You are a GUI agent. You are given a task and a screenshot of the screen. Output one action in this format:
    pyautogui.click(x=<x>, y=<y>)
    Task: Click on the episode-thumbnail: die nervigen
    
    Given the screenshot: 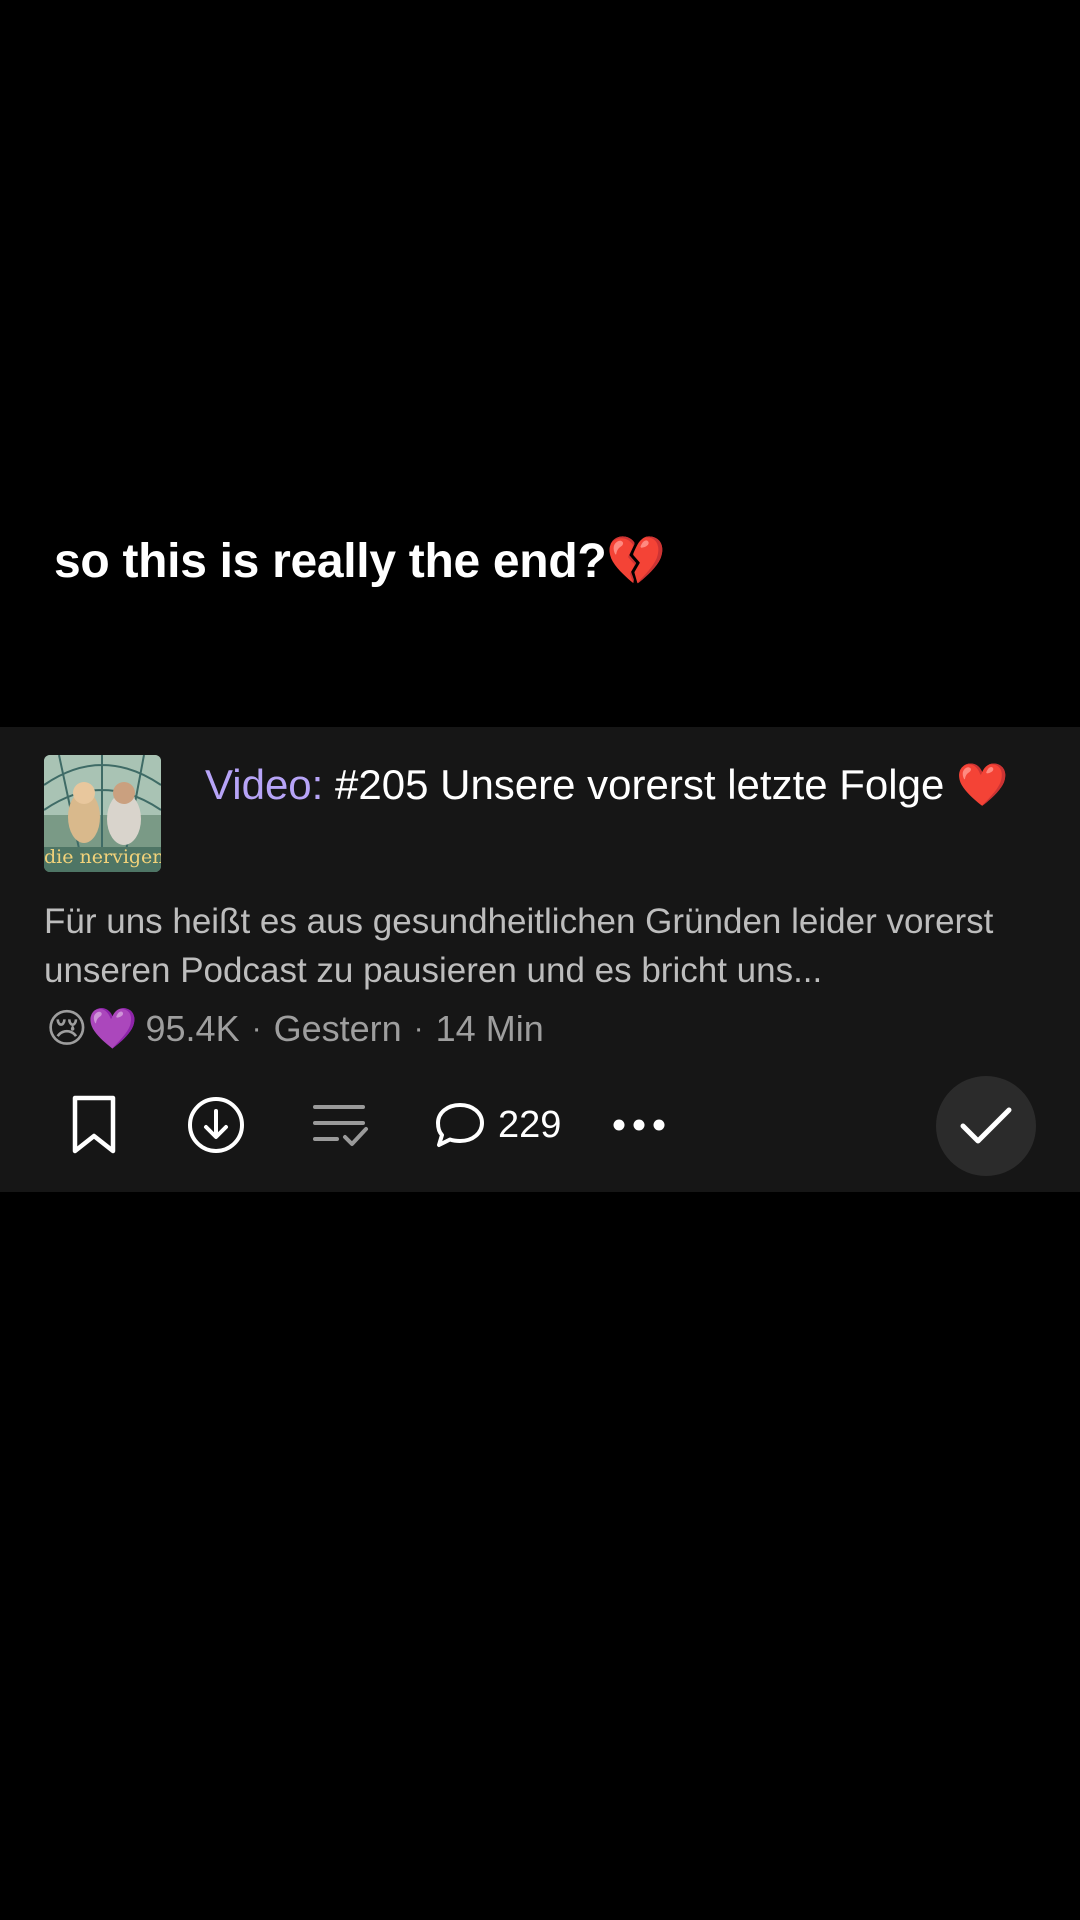 What is the action you would take?
    pyautogui.click(x=102, y=813)
    